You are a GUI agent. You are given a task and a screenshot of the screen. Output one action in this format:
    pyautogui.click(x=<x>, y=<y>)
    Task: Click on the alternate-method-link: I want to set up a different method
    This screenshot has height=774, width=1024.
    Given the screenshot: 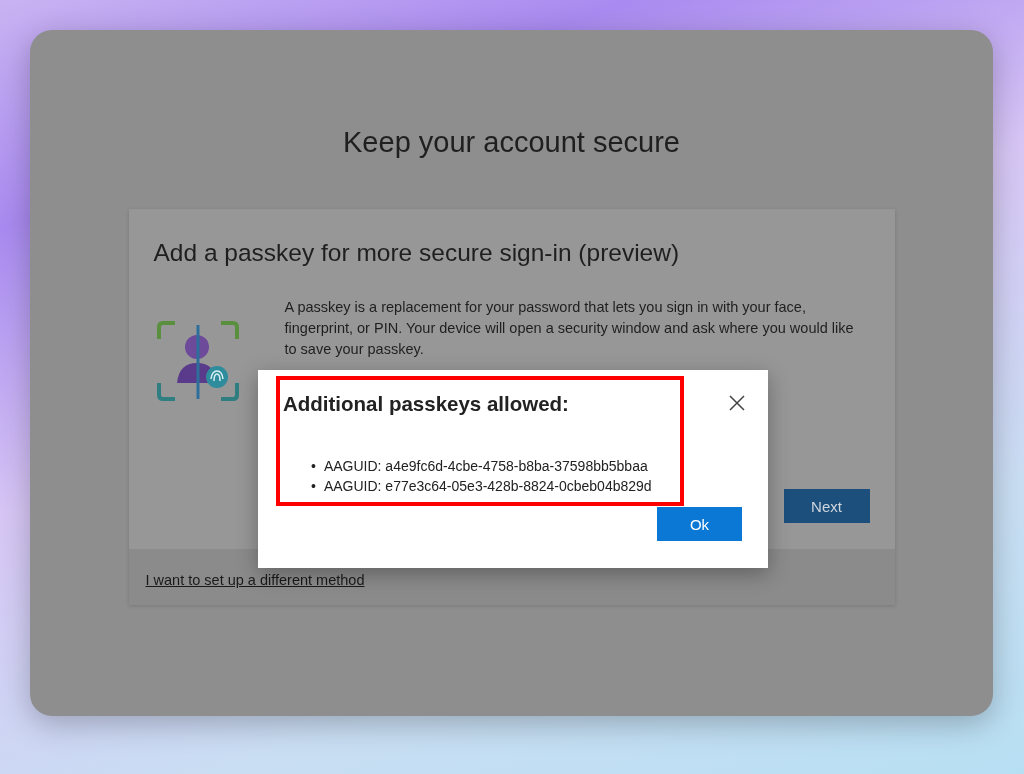 What is the action you would take?
    pyautogui.click(x=255, y=580)
    